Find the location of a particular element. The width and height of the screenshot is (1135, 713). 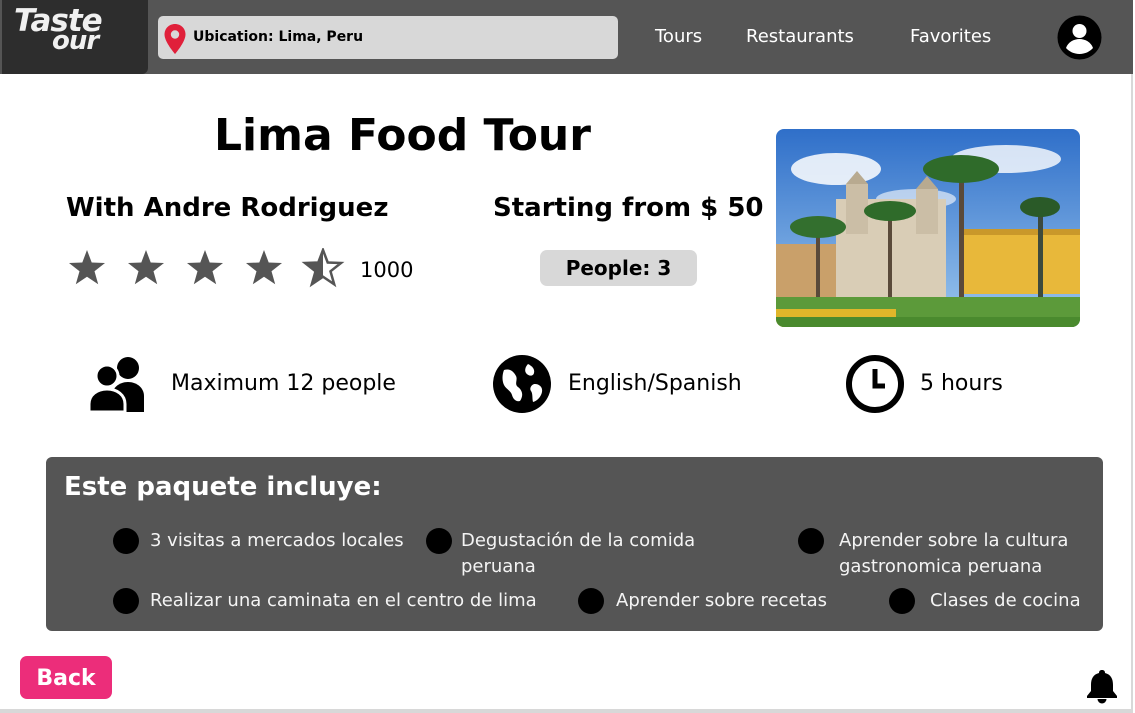

tour-price: Starting from $ 50 is located at coordinates (628, 208).